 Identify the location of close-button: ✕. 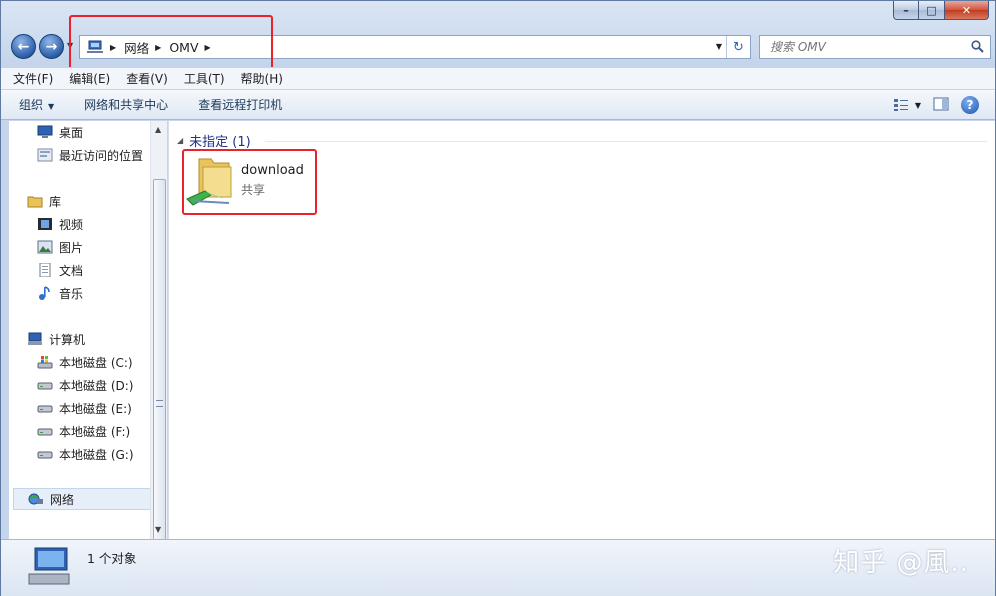
(967, 10).